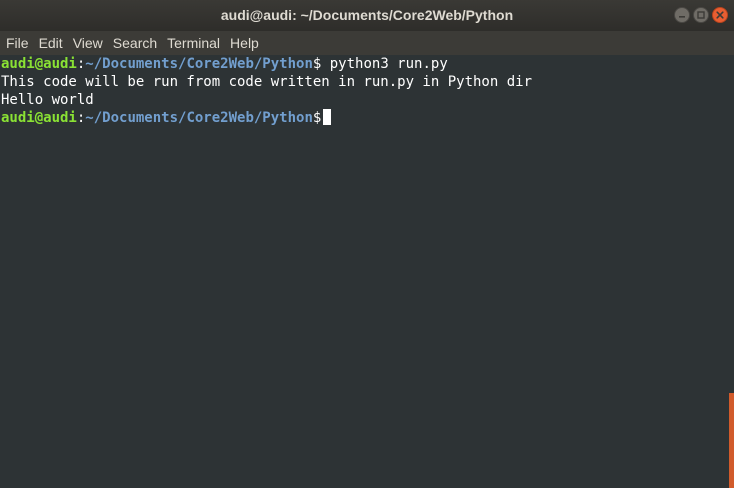 This screenshot has width=734, height=488. I want to click on maximize-button, so click(701, 15).